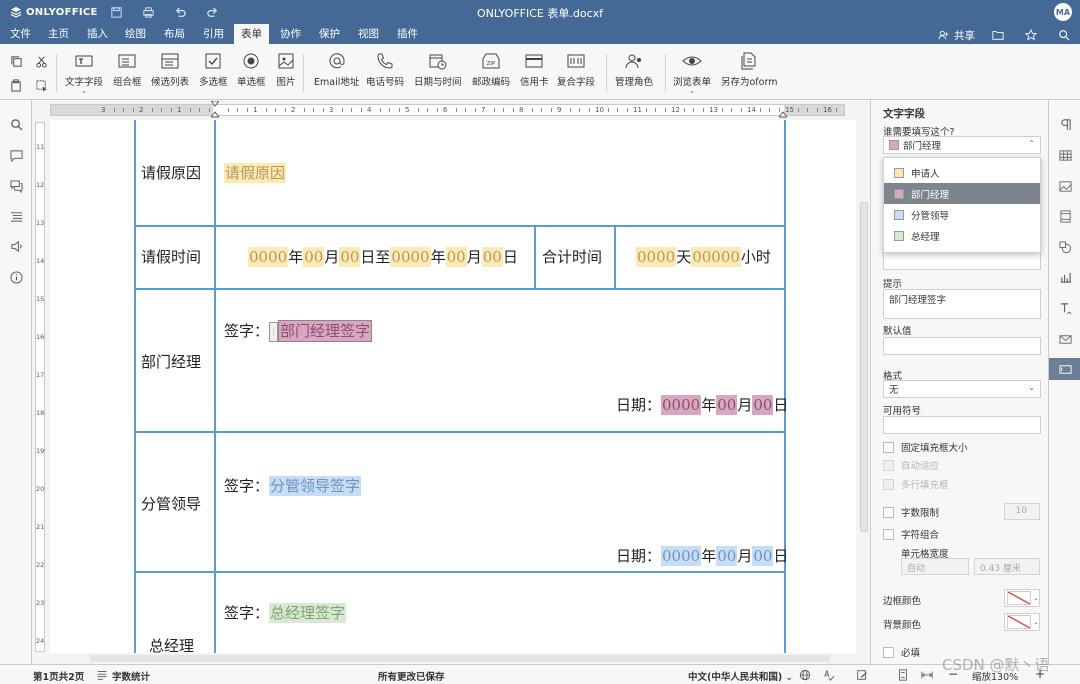  What do you see at coordinates (438, 72) in the screenshot?
I see `datetime-button: 日期与时间` at bounding box center [438, 72].